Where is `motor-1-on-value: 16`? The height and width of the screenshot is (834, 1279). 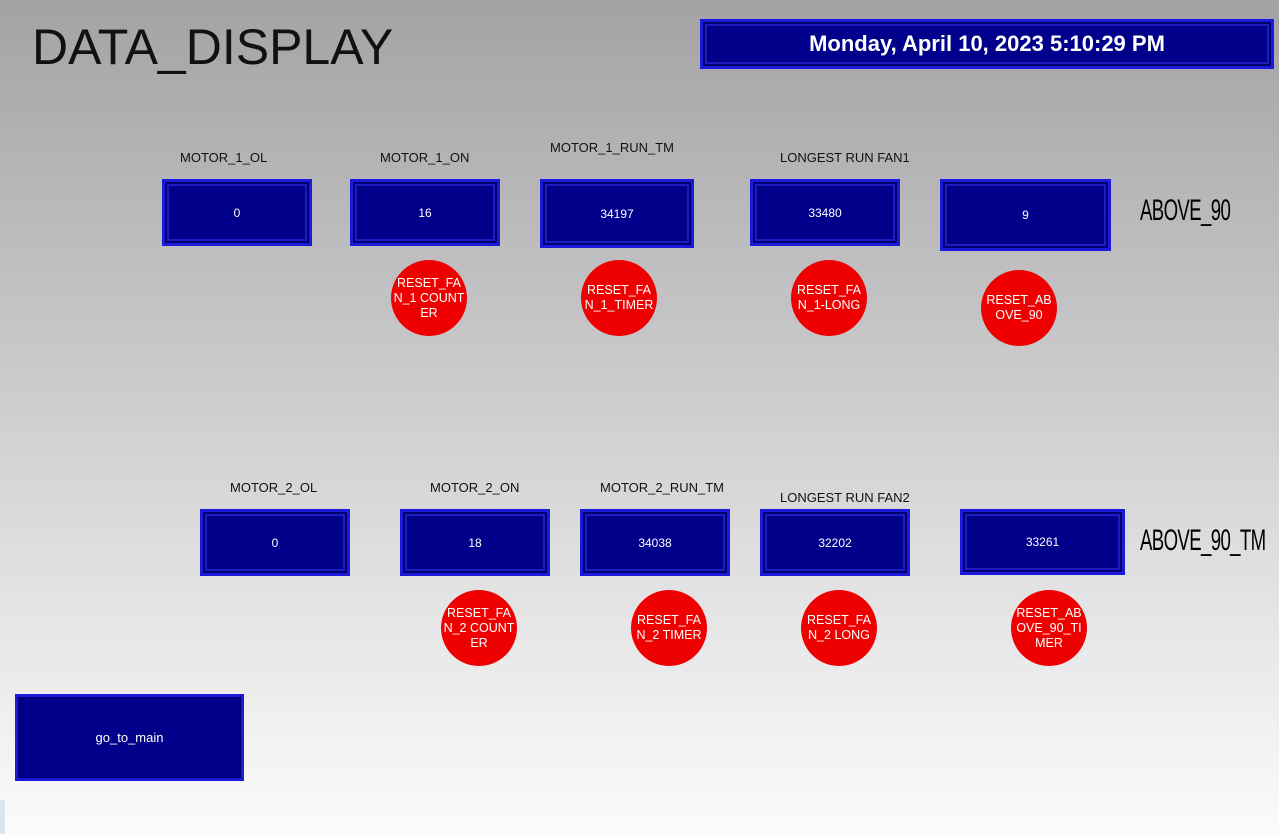
motor-1-on-value: 16 is located at coordinates (425, 212).